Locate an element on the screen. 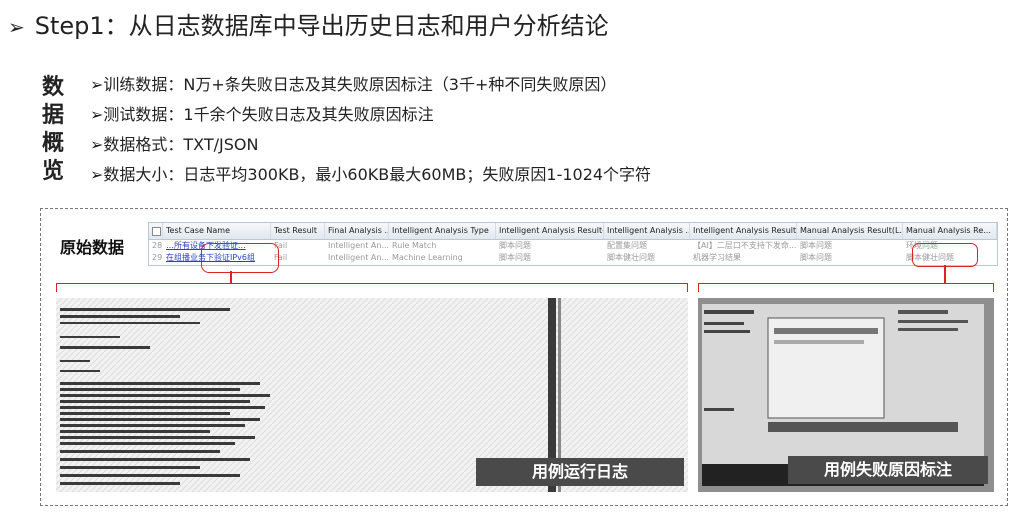  caption-annotation: 用例失败原因标注 is located at coordinates (888, 470).